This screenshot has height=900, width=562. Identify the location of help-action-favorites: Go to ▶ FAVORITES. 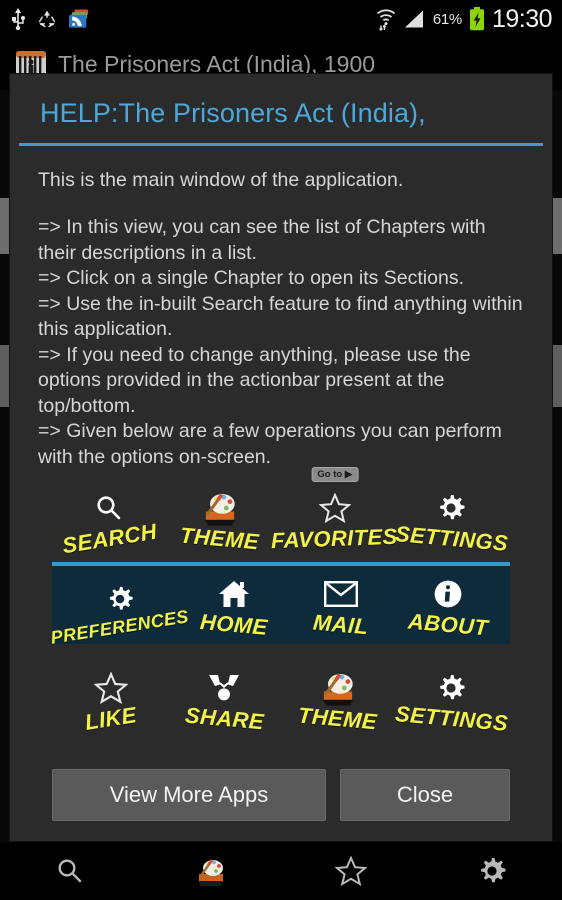
(334, 510).